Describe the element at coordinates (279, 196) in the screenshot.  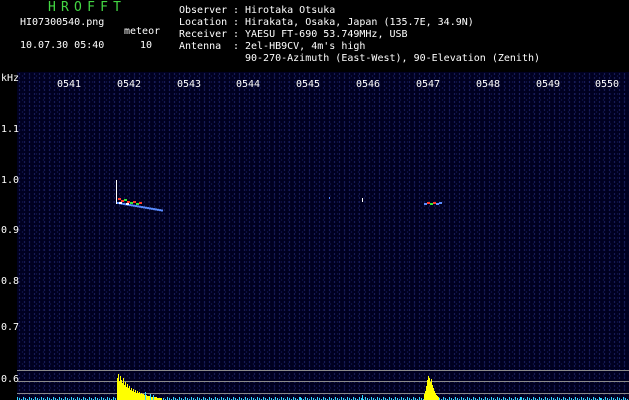
I see `echo-layer` at that location.